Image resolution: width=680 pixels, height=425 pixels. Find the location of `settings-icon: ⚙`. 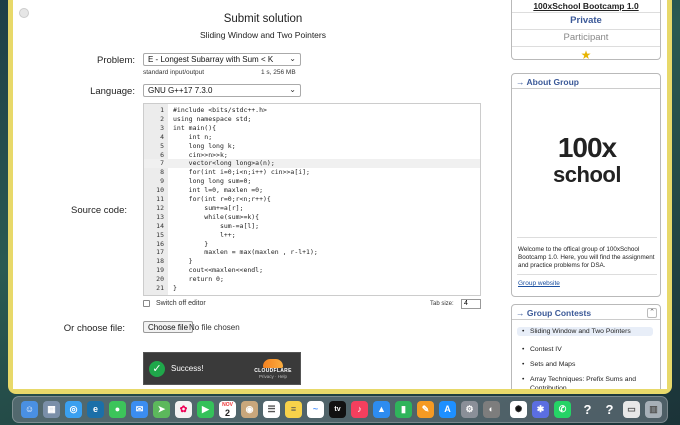

settings-icon: ⚙ is located at coordinates (469, 409).